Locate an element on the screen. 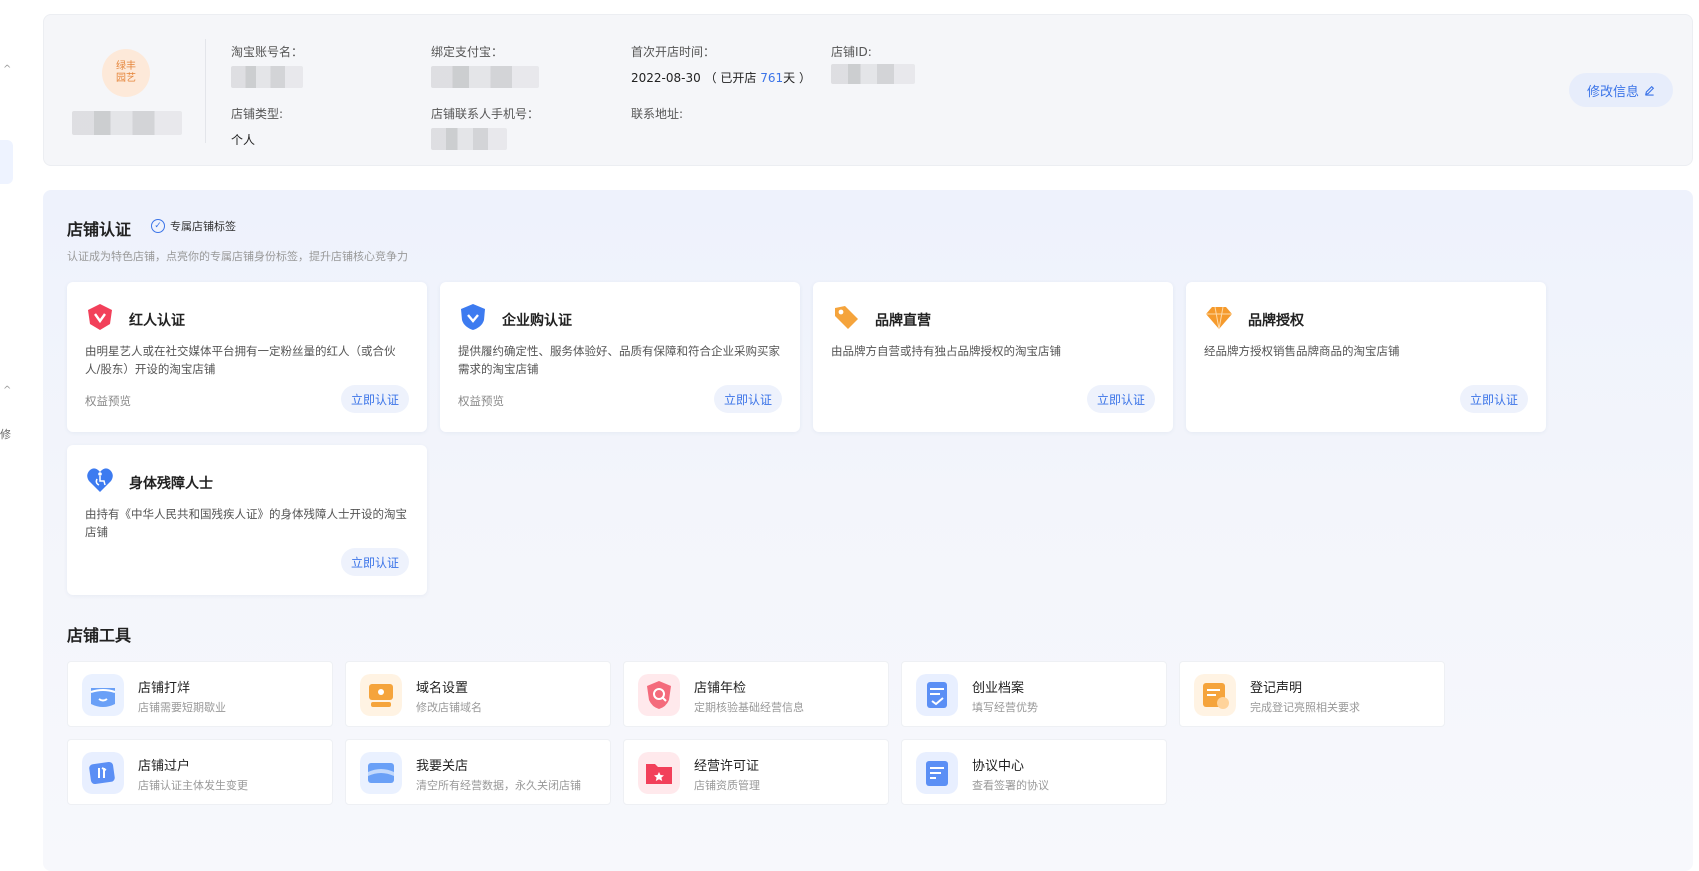 The image size is (1699, 871). address-field: 联系地址: is located at coordinates (657, 113).